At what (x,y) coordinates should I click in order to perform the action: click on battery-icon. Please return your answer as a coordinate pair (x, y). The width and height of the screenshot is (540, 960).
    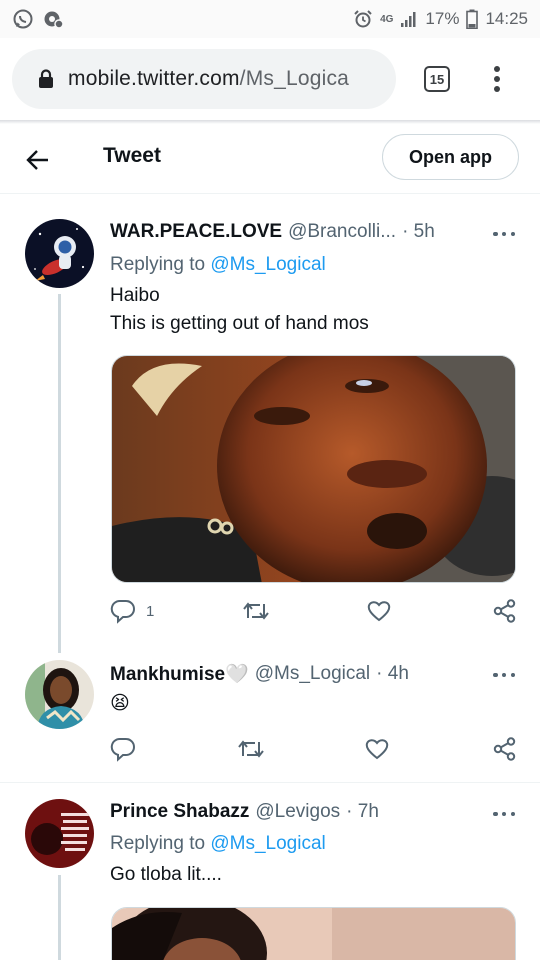
    Looking at the image, I should click on (472, 19).